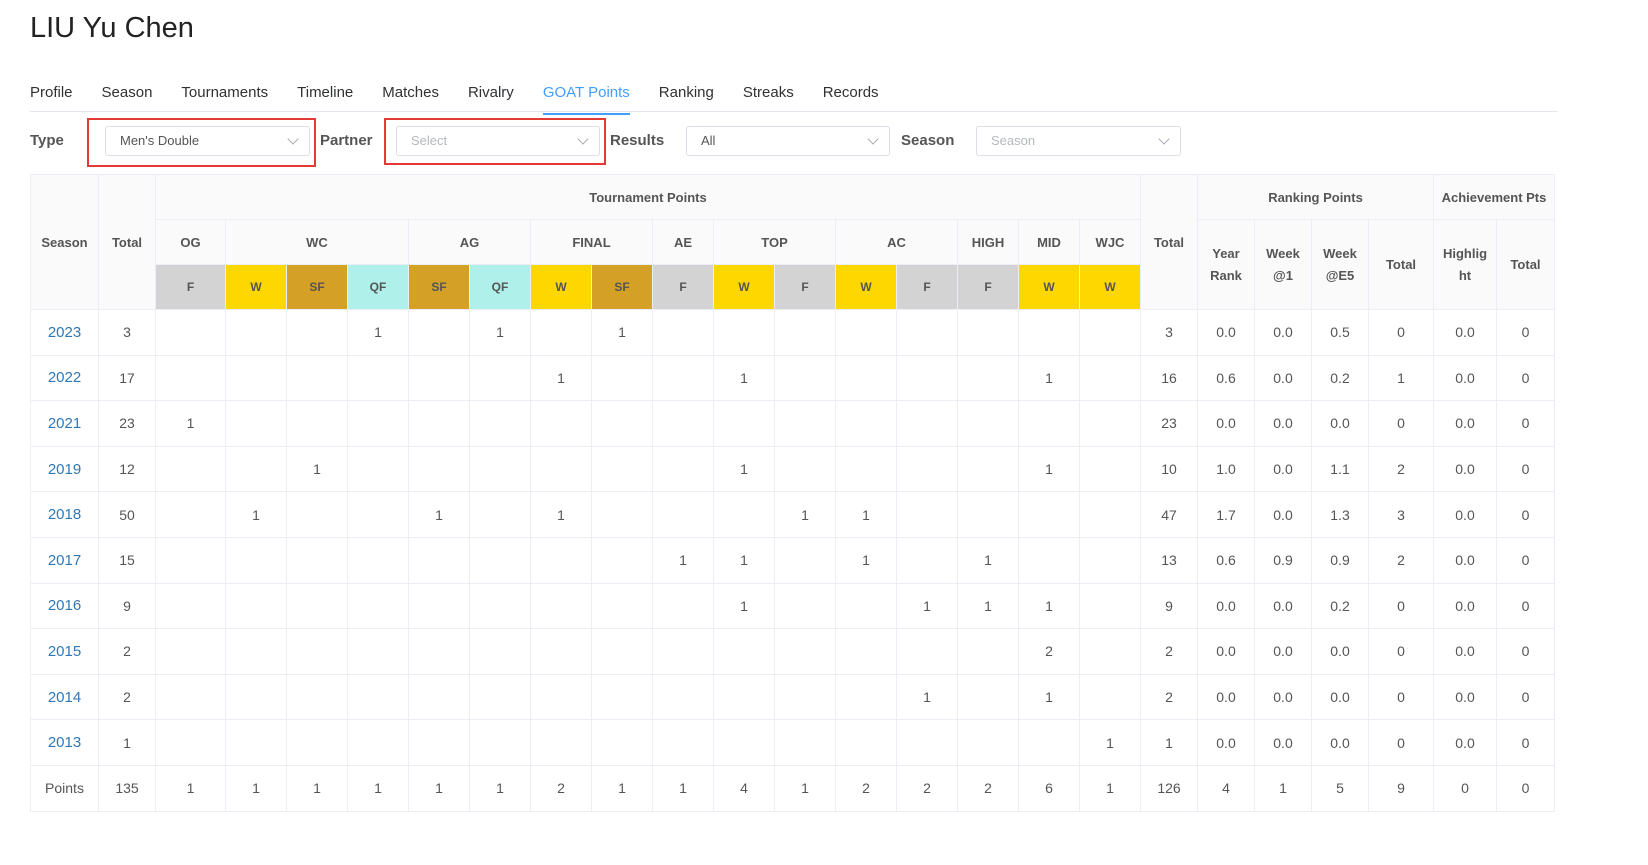  I want to click on tab-streaks: Streaks, so click(768, 94).